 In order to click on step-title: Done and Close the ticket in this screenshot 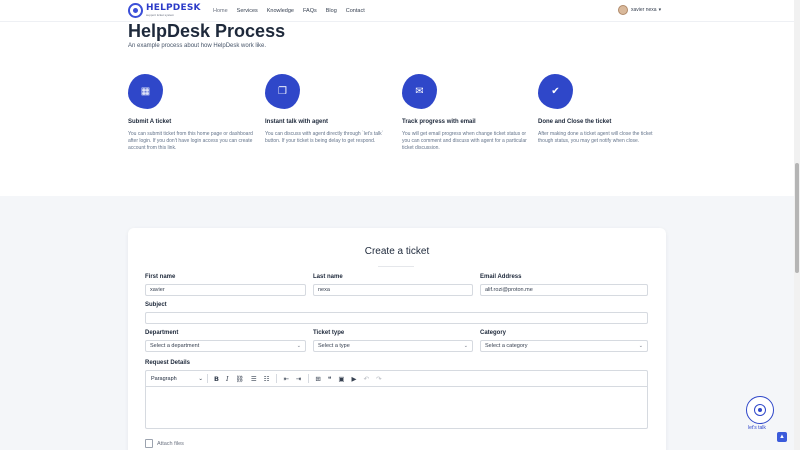, I will do `click(575, 122)`.